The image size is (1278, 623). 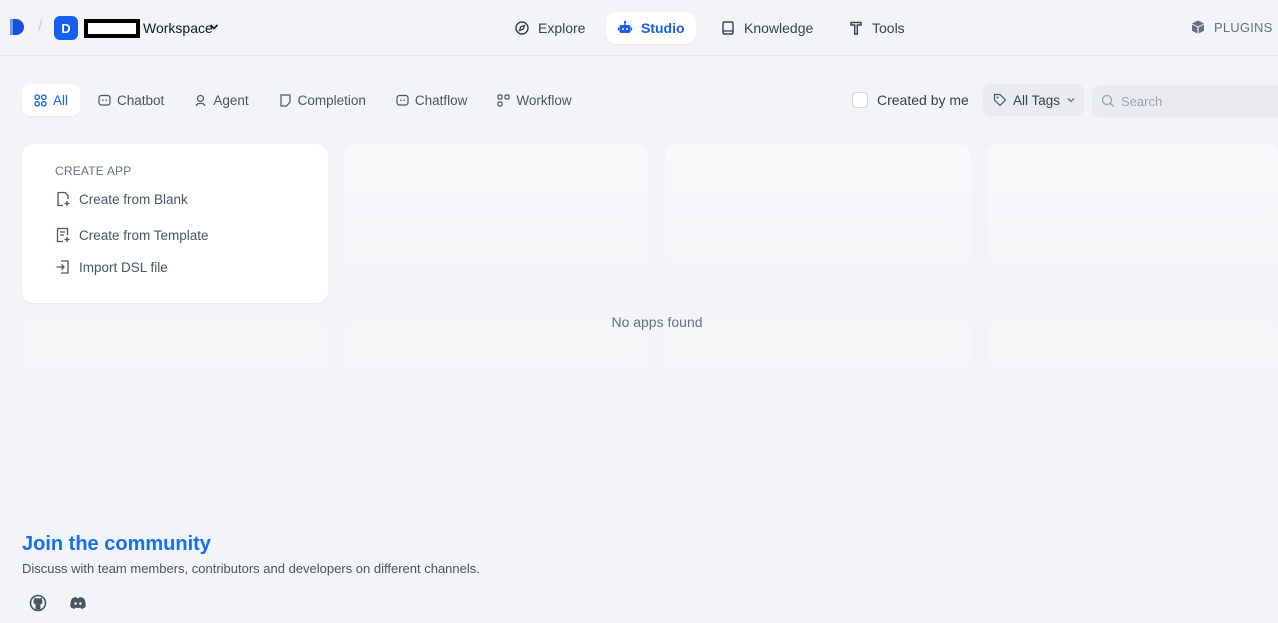 I want to click on tab-completion-label: Completion, so click(x=331, y=100).